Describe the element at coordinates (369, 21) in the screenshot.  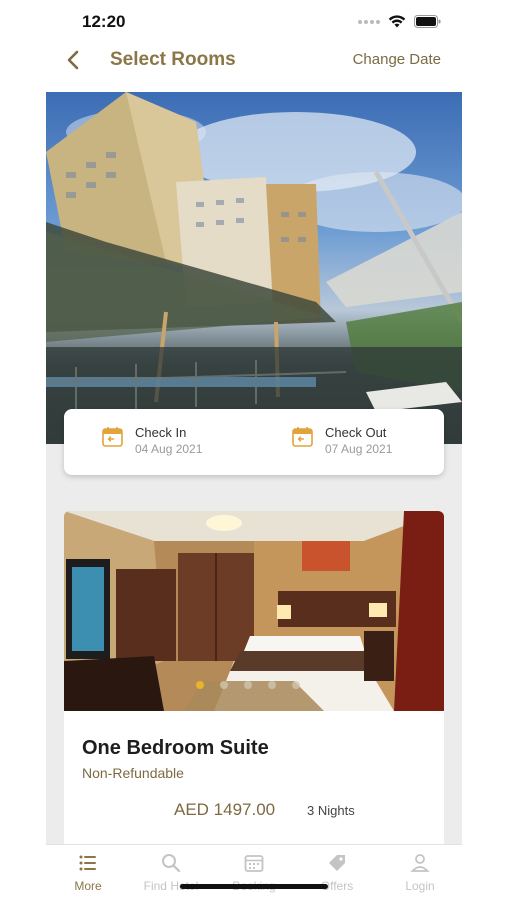
I see `signal-icon` at that location.